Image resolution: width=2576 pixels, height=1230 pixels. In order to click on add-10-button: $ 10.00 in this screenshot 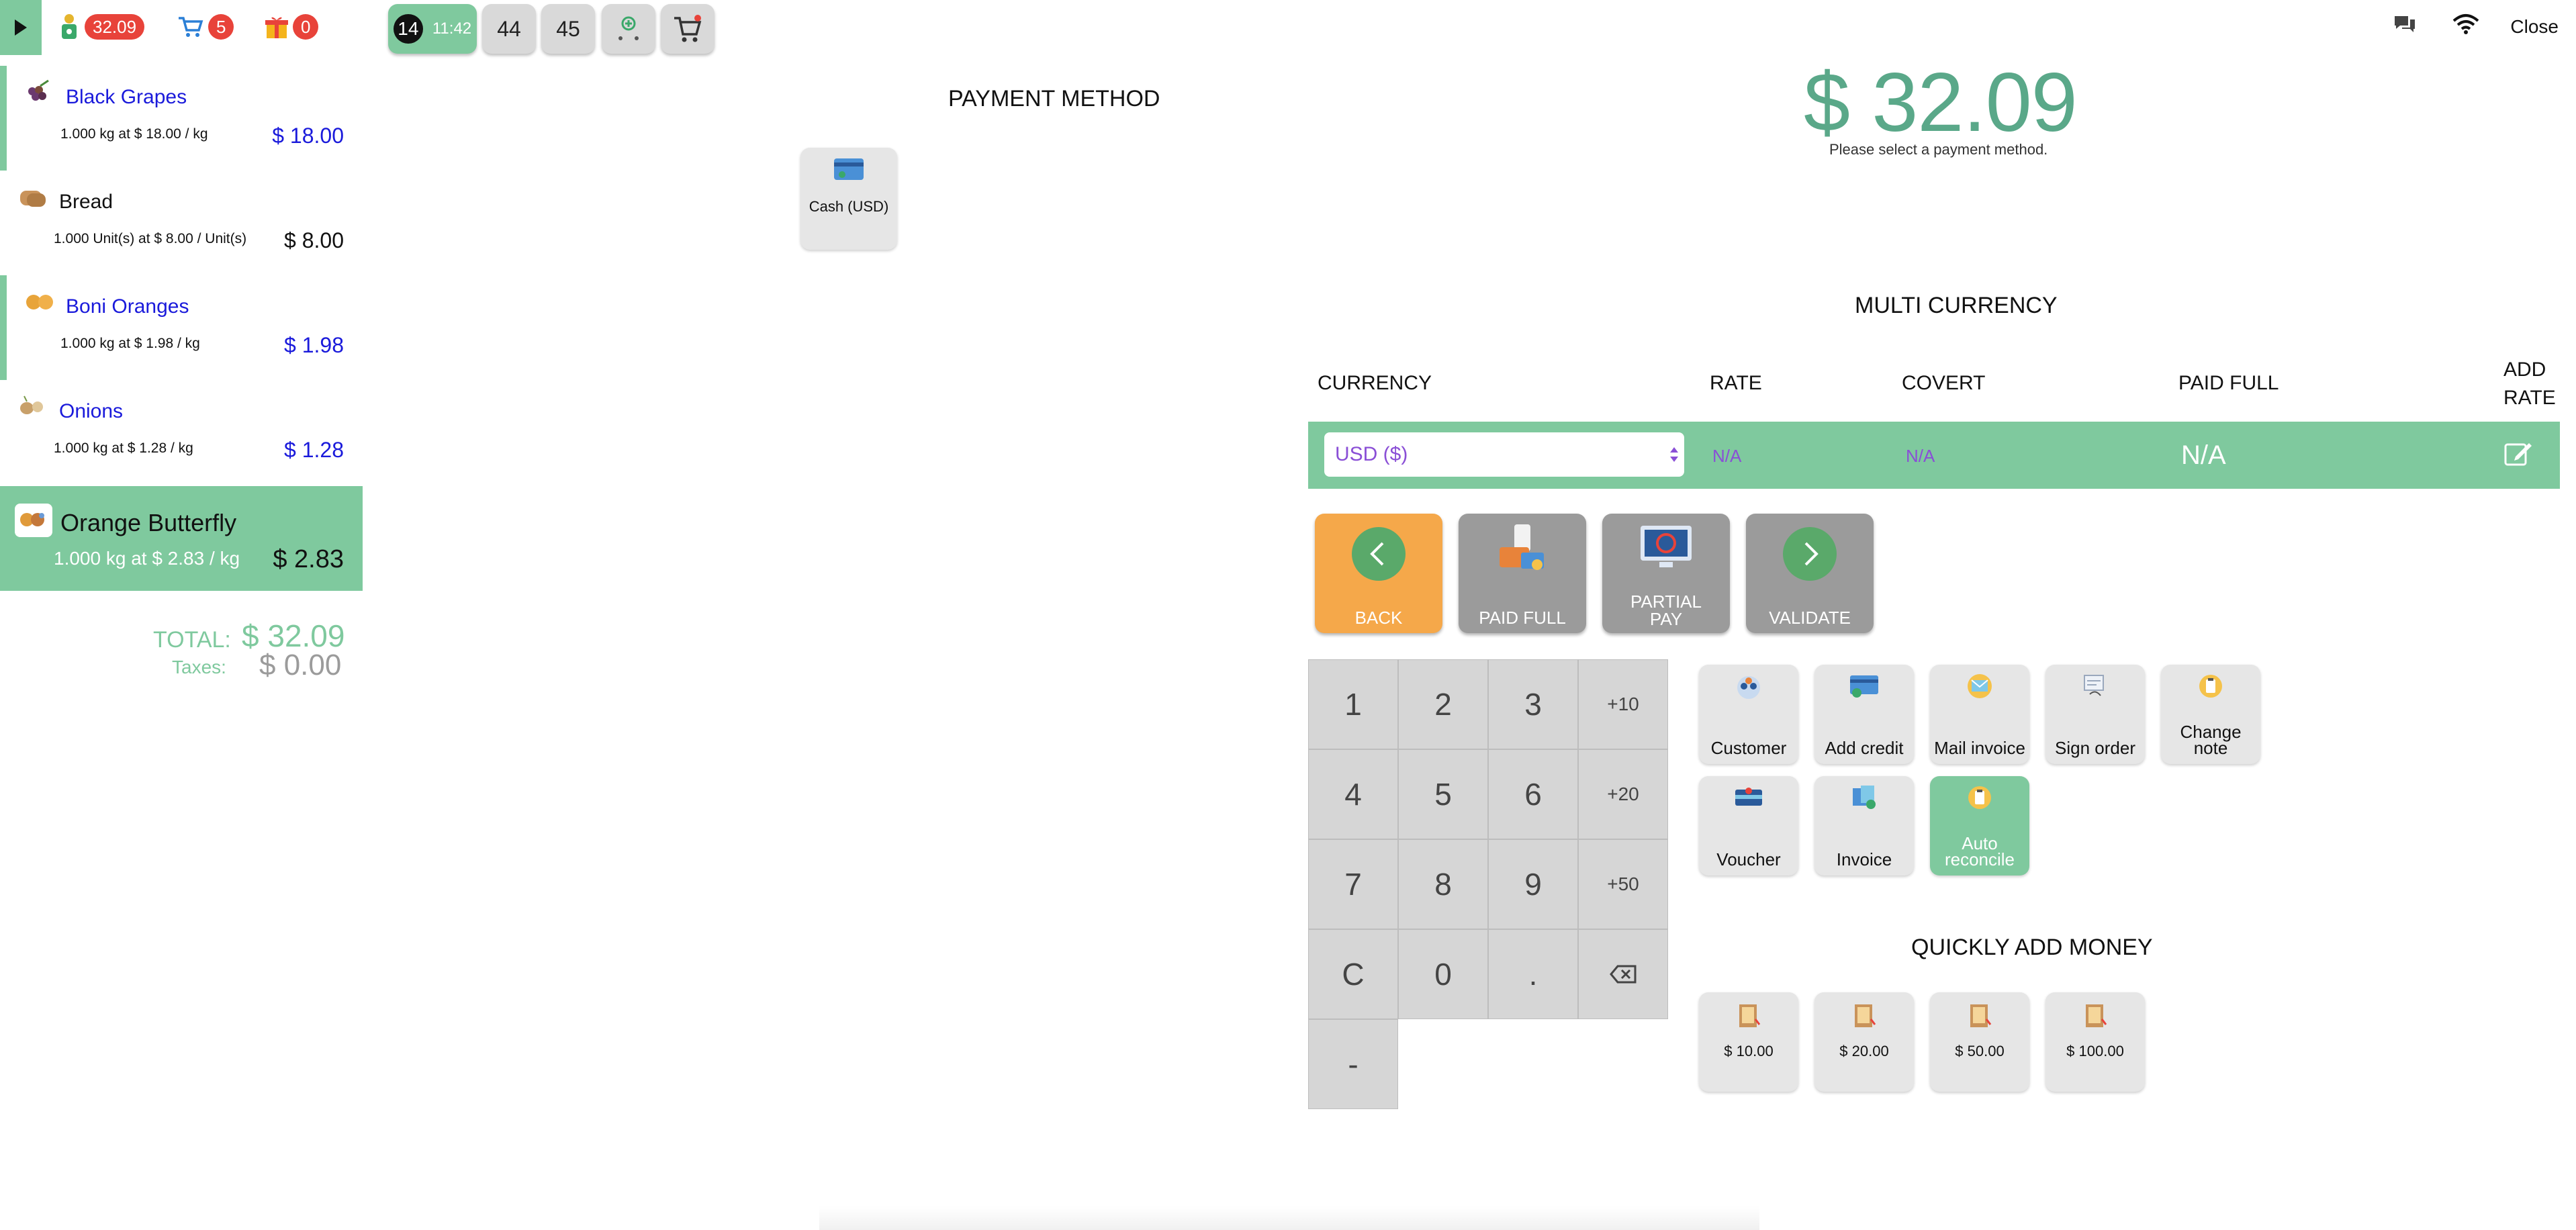, I will do `click(1748, 1042)`.